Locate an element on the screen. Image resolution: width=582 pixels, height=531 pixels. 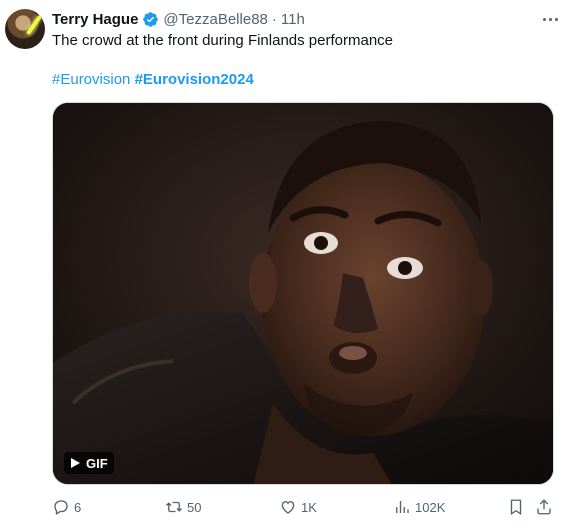
more-options-icon is located at coordinates (550, 19).